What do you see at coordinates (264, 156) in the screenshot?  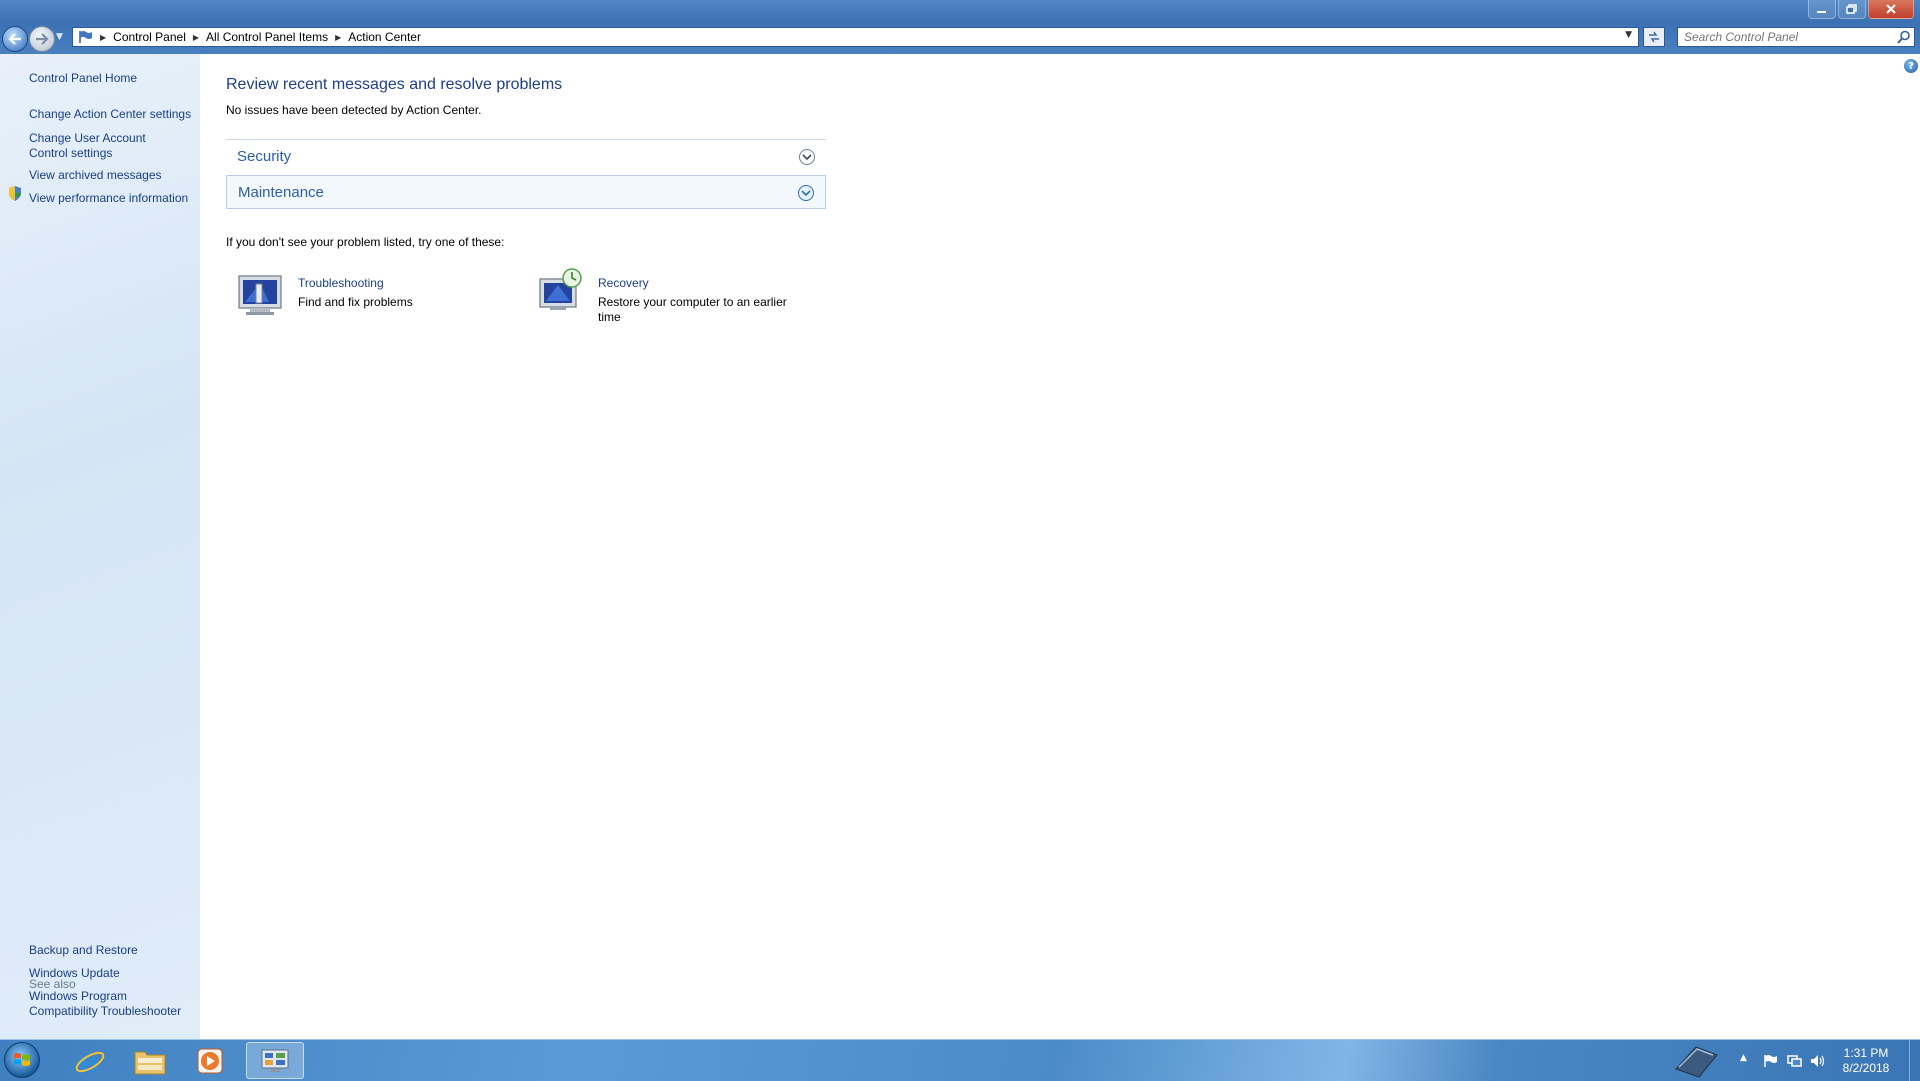 I see `section-security-title: Security` at bounding box center [264, 156].